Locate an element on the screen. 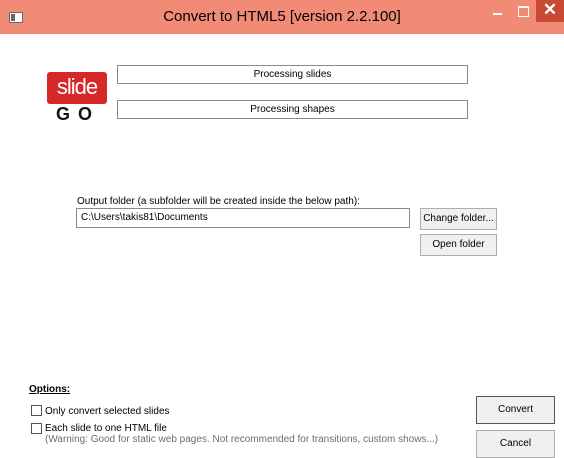 The width and height of the screenshot is (564, 458). maximize-button is located at coordinates (523, 11).